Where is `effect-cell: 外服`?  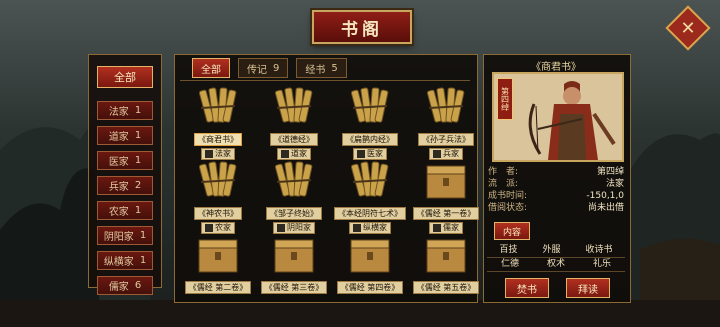
effect-cell: 外服 is located at coordinates (551, 250).